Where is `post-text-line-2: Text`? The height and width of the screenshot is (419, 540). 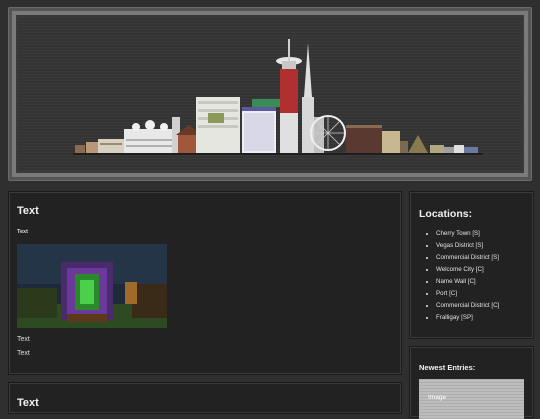
post-text-line-2: Text is located at coordinates (23, 353).